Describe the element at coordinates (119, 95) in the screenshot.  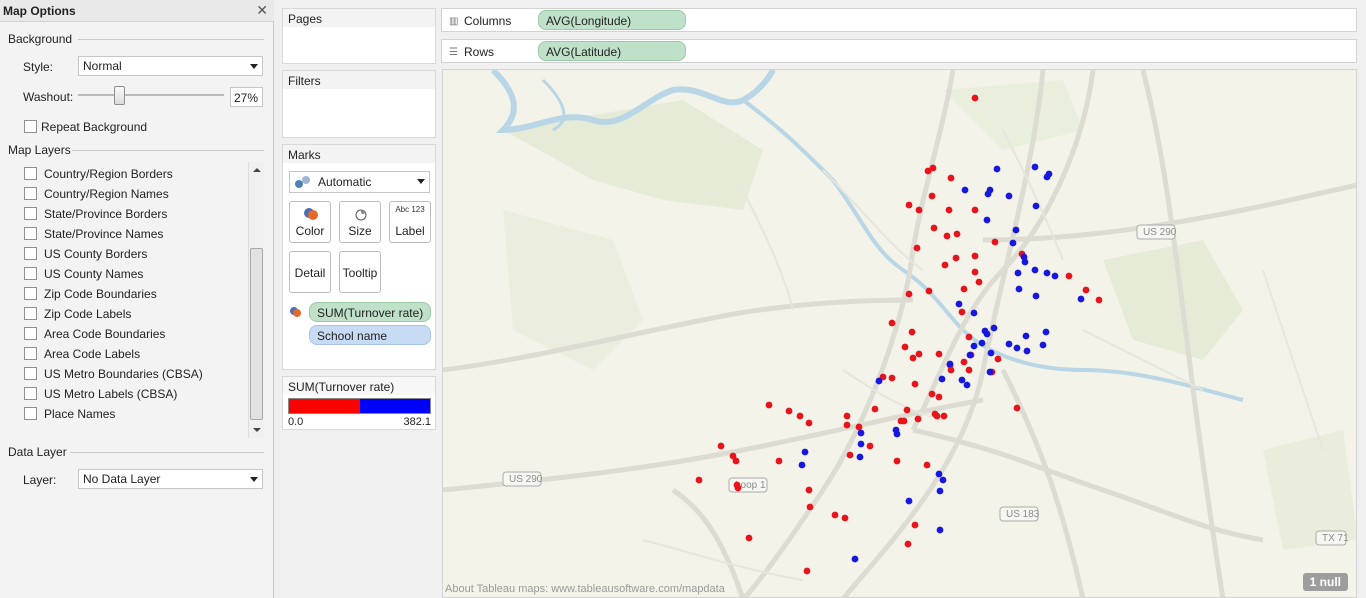
I see `washout-slider-thumb` at that location.